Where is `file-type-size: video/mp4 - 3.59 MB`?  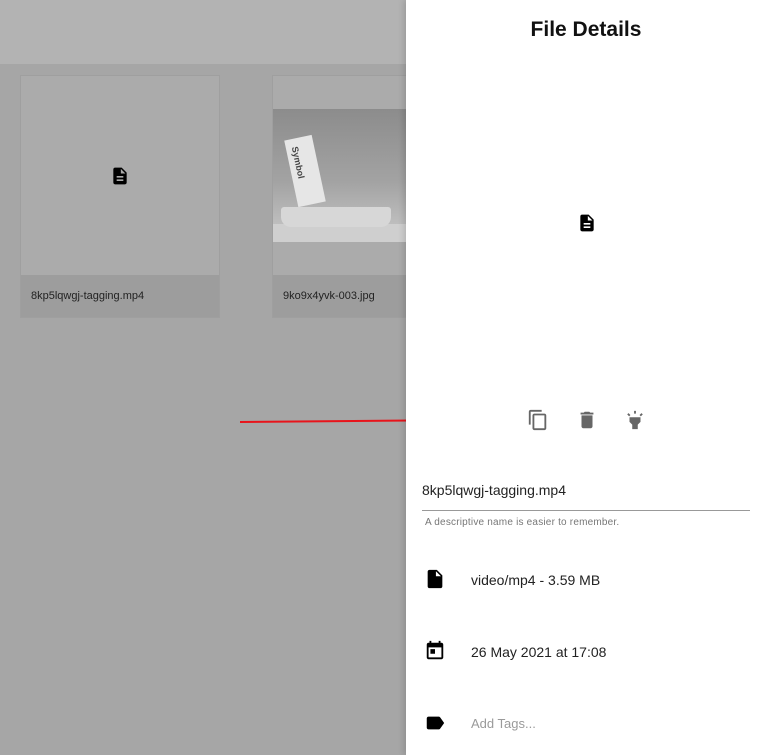
file-type-size: video/mp4 - 3.59 MB is located at coordinates (536, 580).